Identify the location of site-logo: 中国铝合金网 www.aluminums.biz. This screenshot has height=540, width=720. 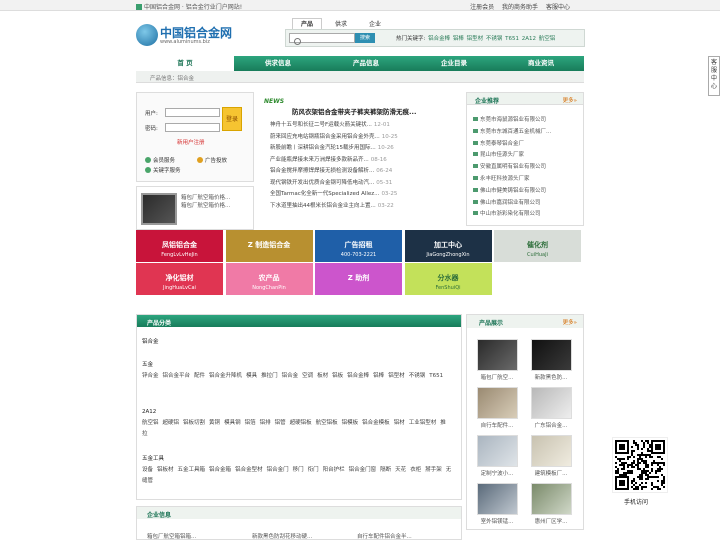
(191, 35).